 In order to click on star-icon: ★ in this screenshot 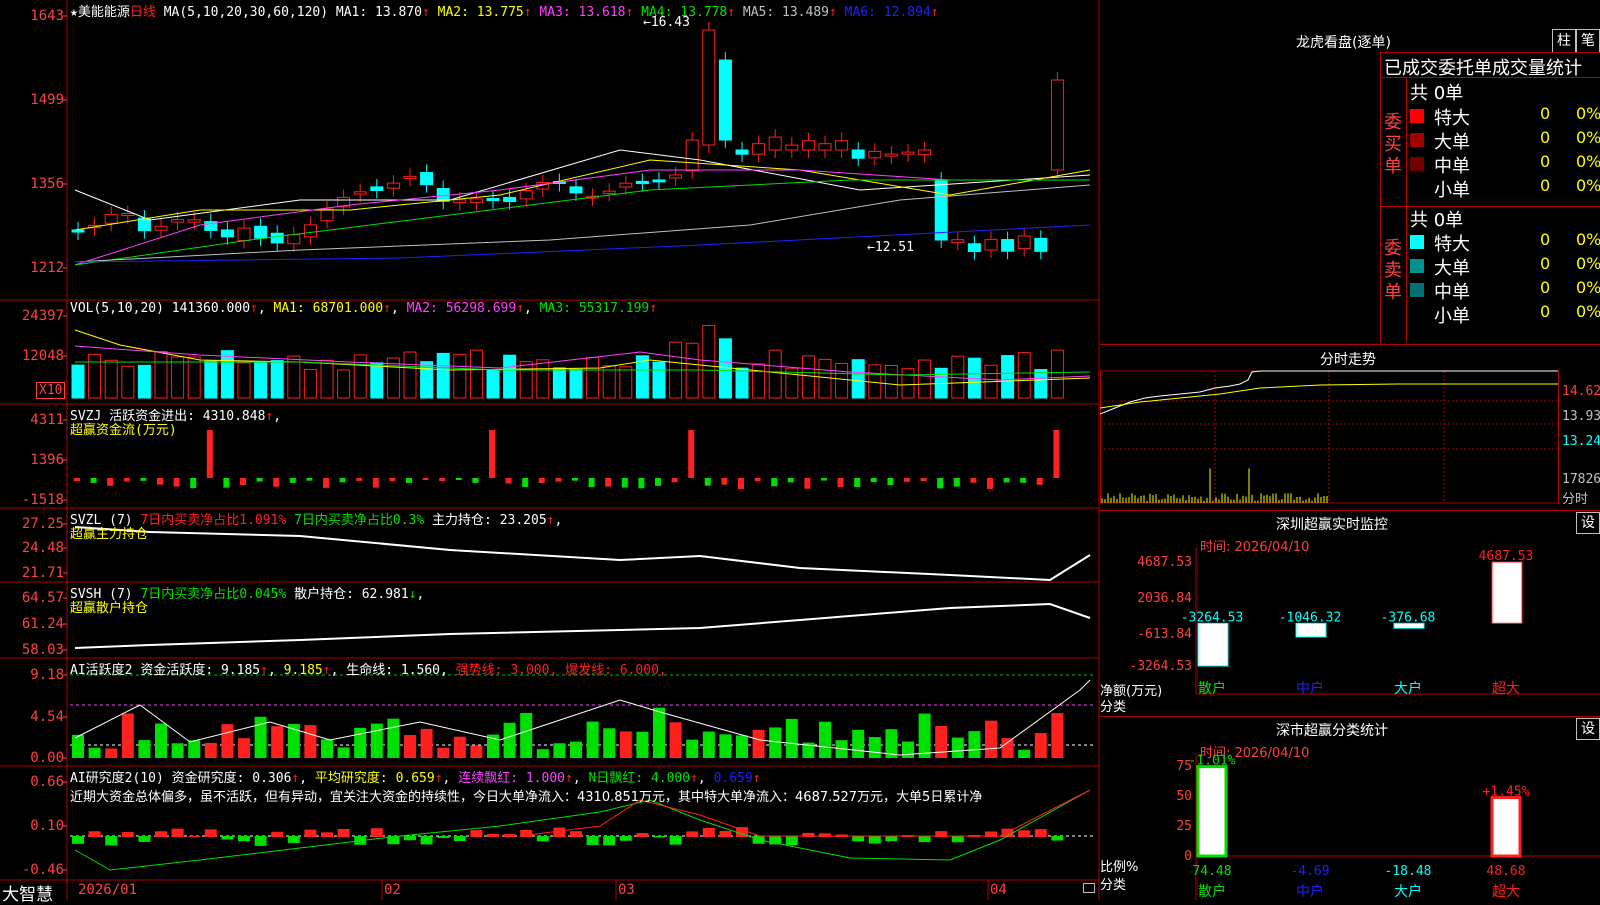, I will do `click(74, 12)`.